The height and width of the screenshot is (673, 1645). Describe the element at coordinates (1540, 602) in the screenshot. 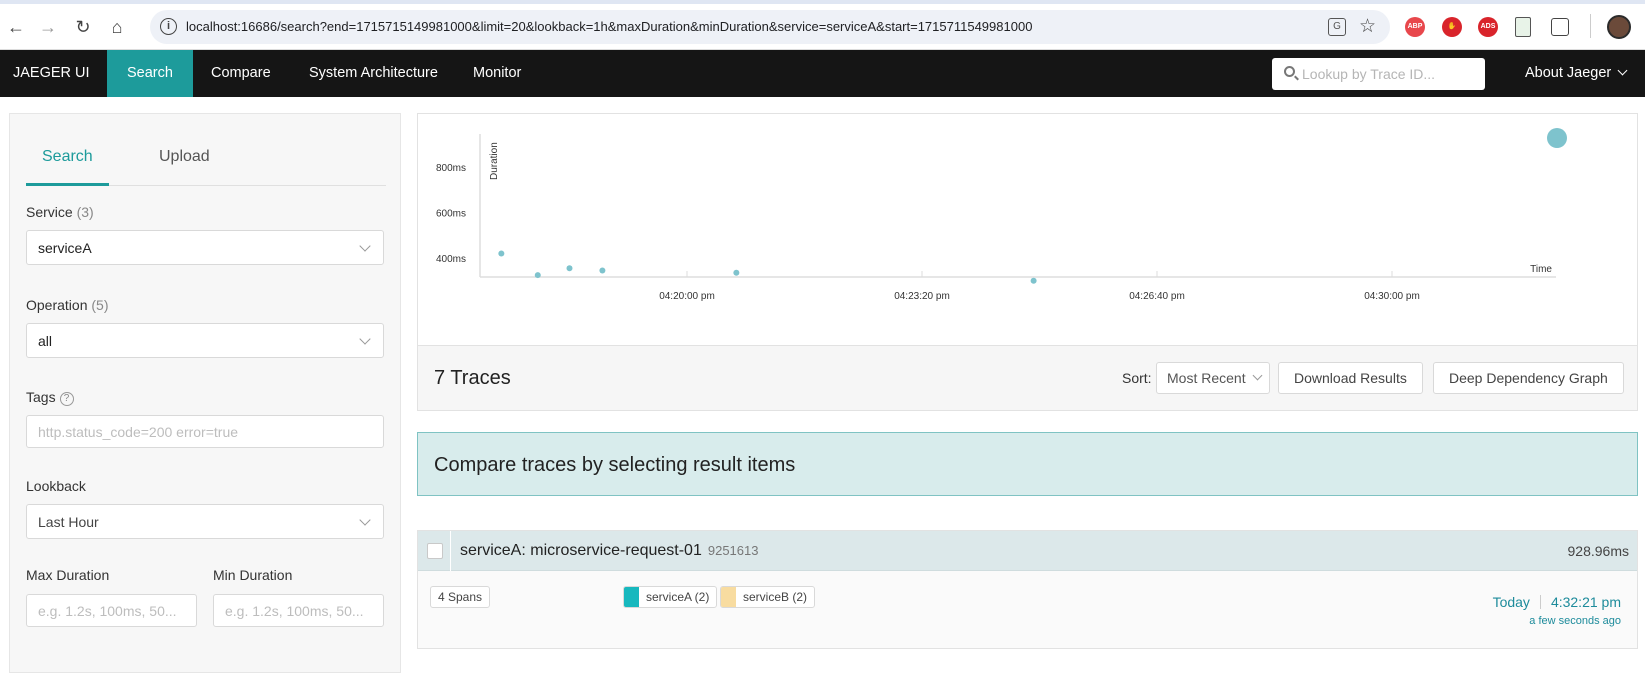

I see `divider` at that location.